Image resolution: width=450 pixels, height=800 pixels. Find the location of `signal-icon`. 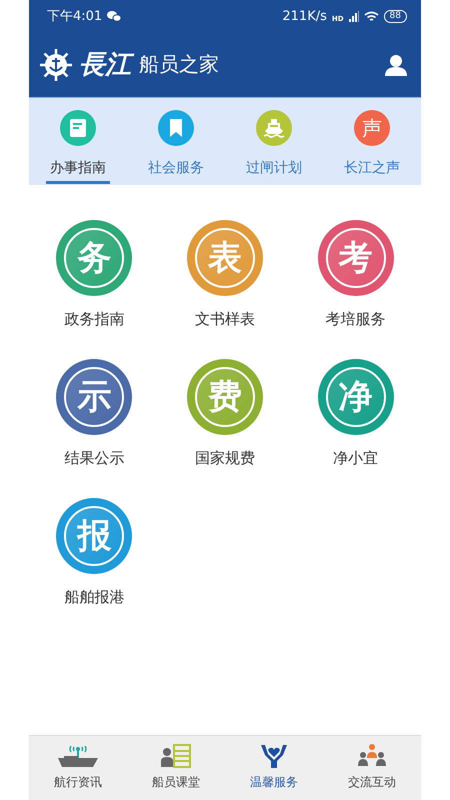

signal-icon is located at coordinates (353, 16).